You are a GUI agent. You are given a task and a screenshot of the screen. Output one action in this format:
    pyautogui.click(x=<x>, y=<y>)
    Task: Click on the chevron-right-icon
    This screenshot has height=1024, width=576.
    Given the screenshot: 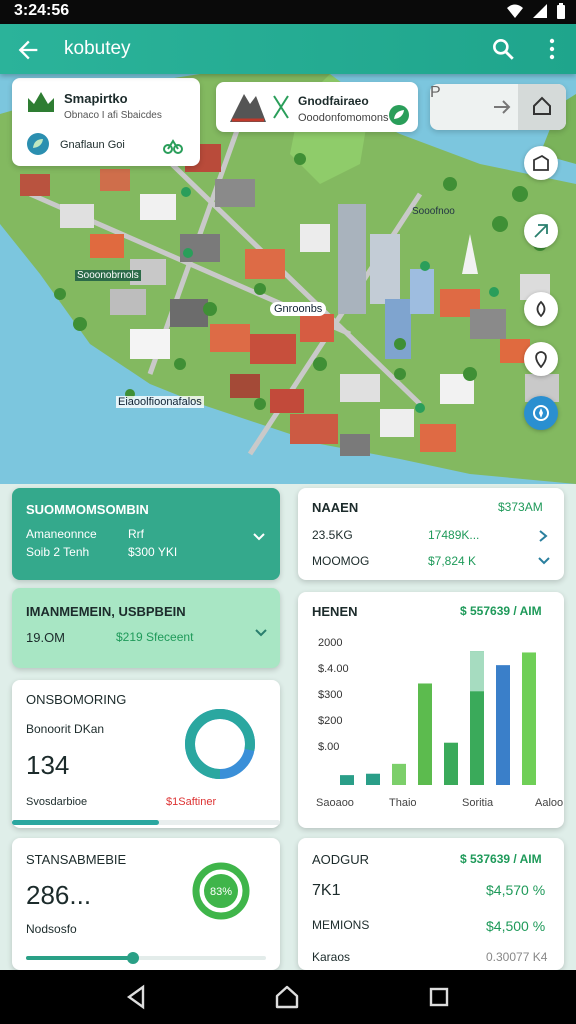 What is the action you would take?
    pyautogui.click(x=543, y=536)
    